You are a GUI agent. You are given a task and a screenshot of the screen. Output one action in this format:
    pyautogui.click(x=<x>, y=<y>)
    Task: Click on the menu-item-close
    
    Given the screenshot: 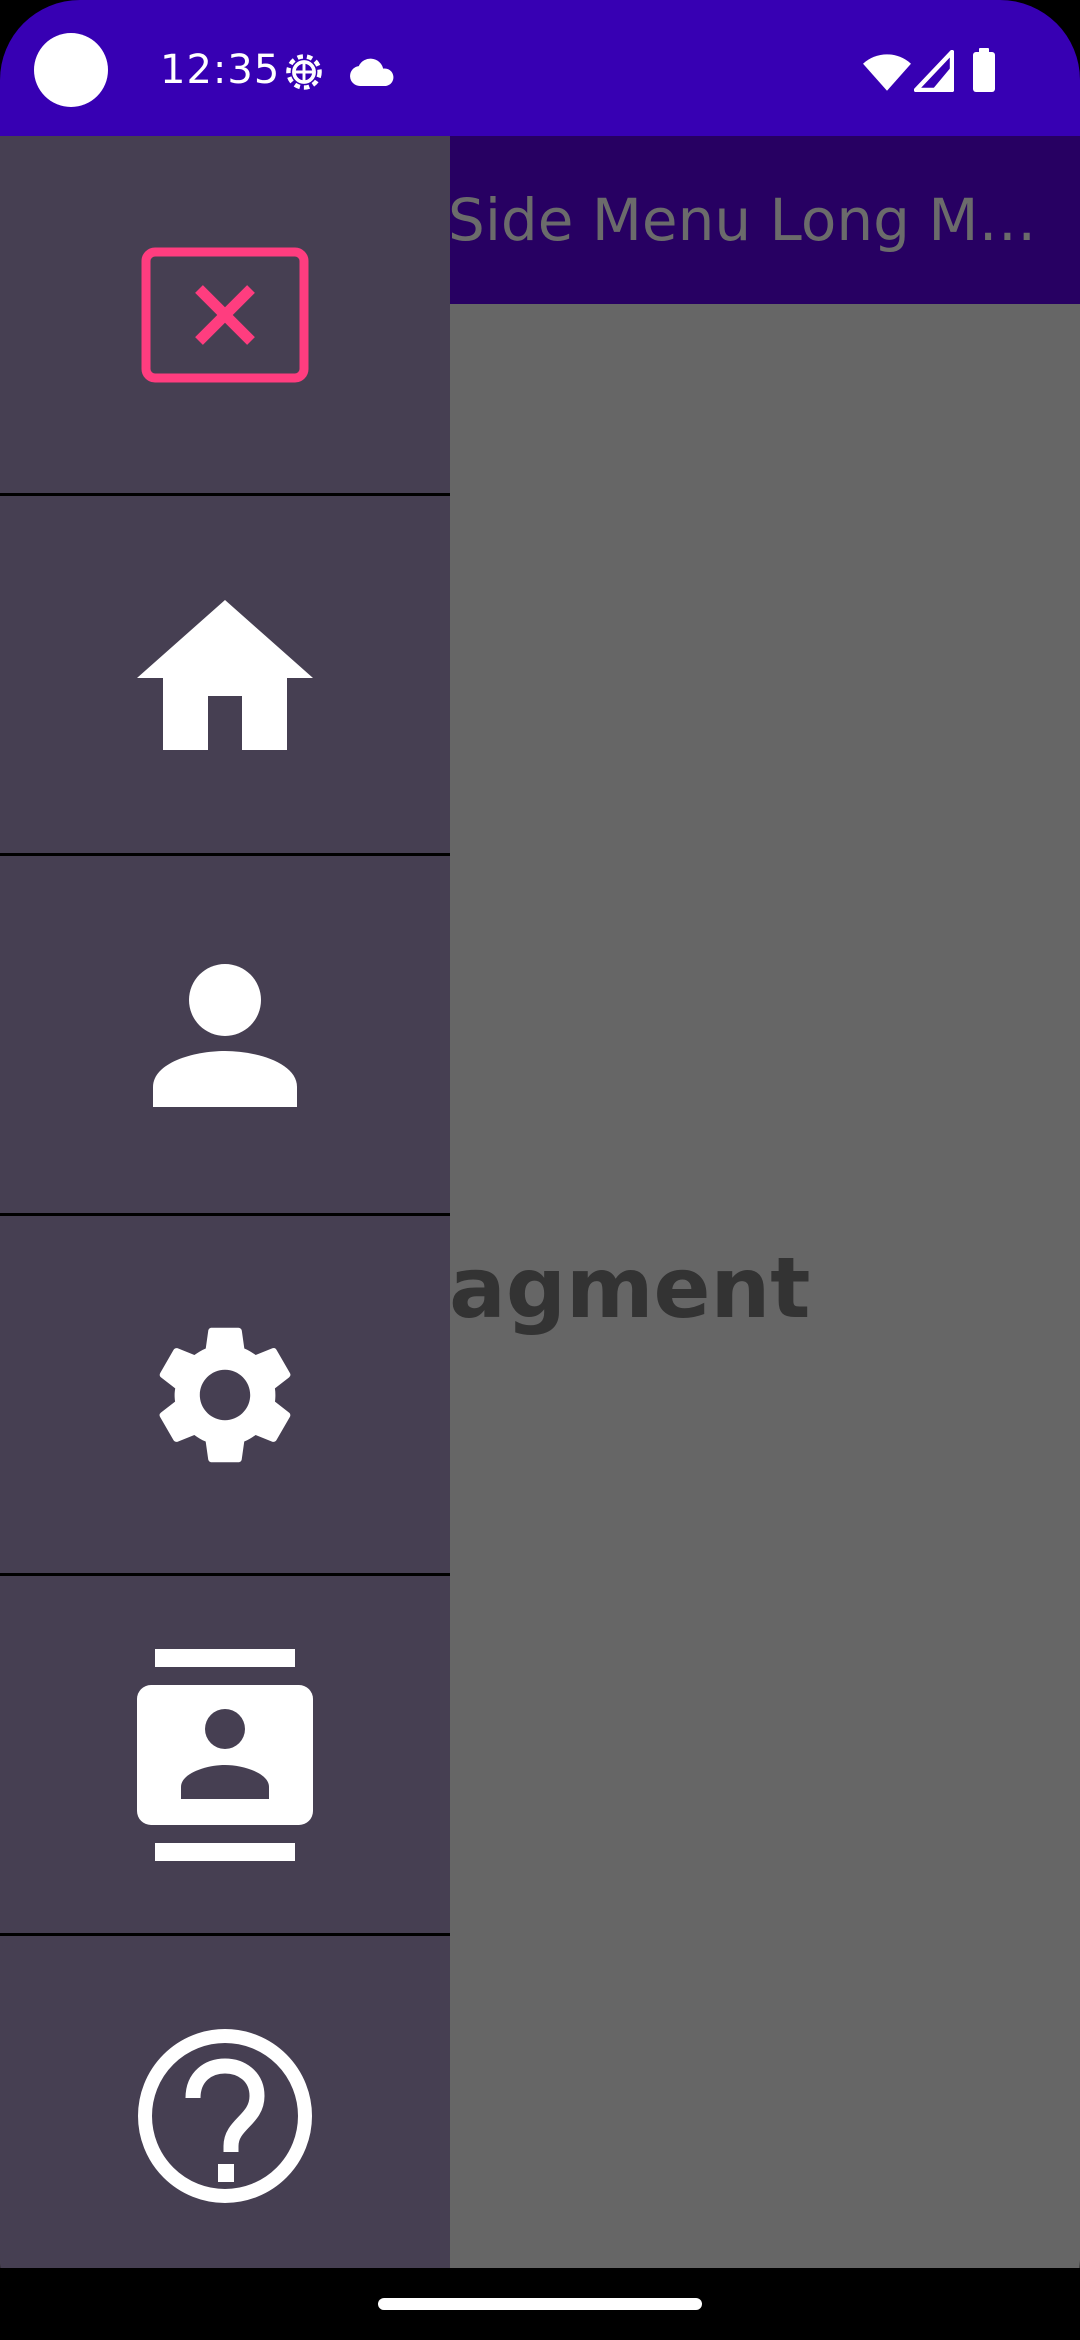 What is the action you would take?
    pyautogui.click(x=225, y=316)
    